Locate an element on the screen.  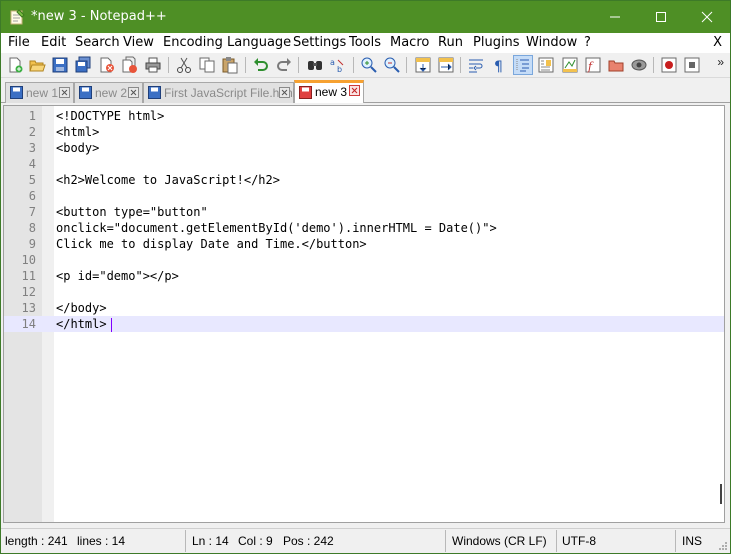
menu-search: Search is located at coordinates (97, 42).